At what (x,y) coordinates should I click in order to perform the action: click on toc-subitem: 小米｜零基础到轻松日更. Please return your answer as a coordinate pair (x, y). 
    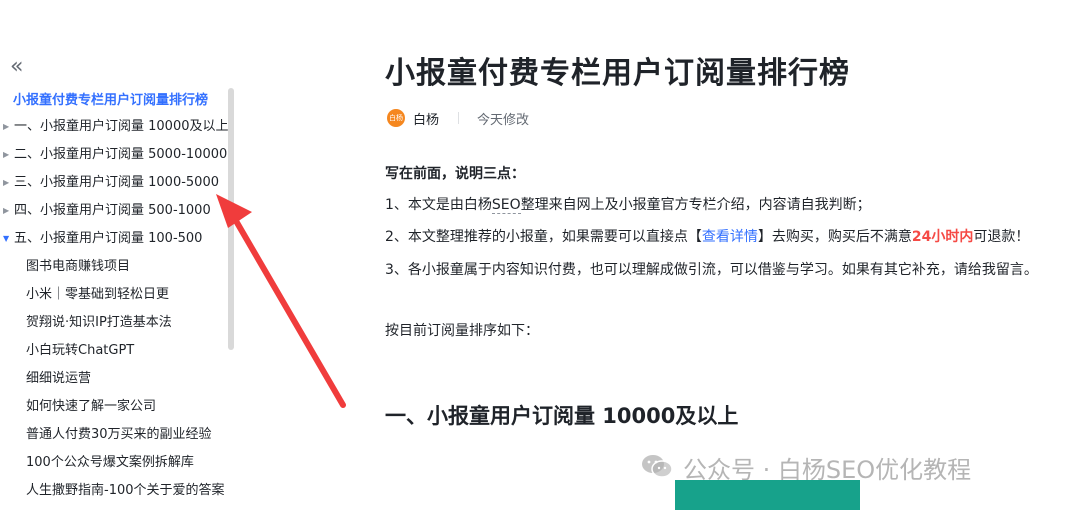
    Looking at the image, I should click on (116, 295).